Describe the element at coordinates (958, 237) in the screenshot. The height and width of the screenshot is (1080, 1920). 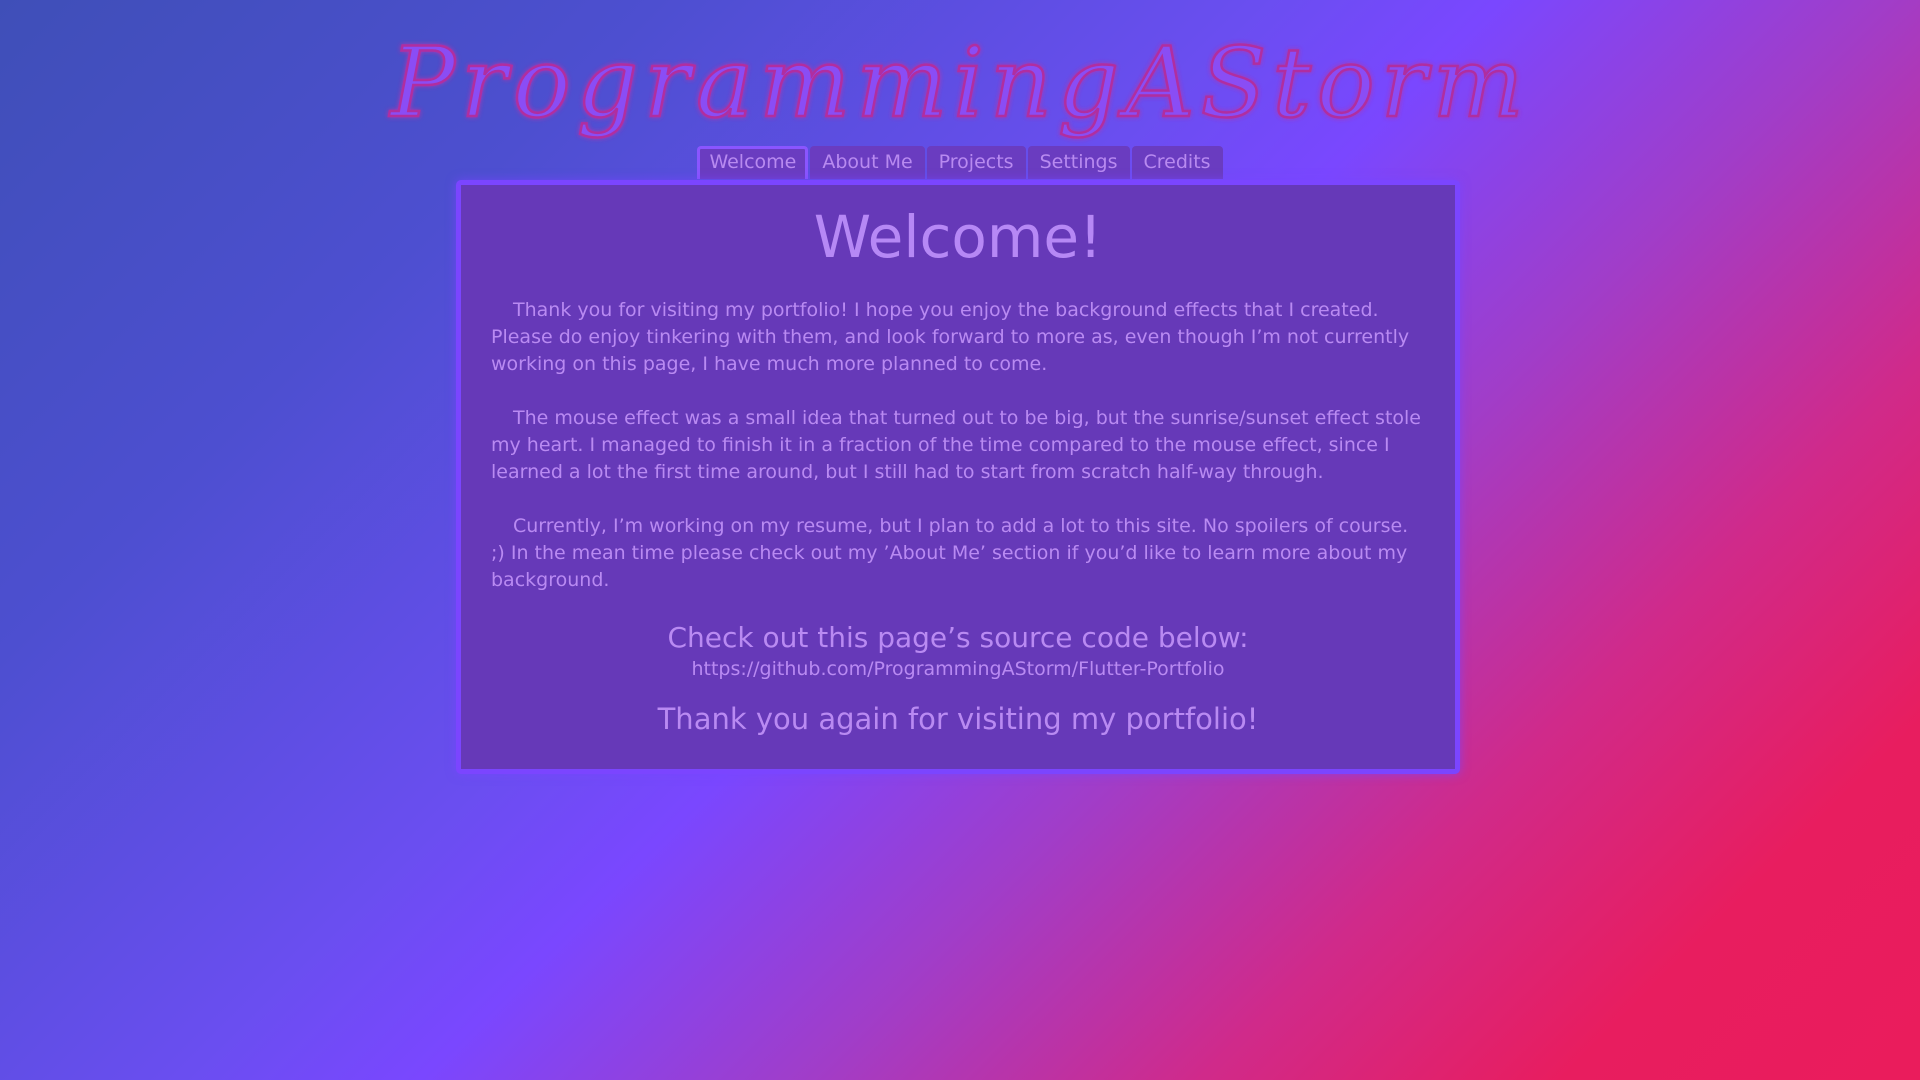
I see `page-title: Welcome!` at that location.